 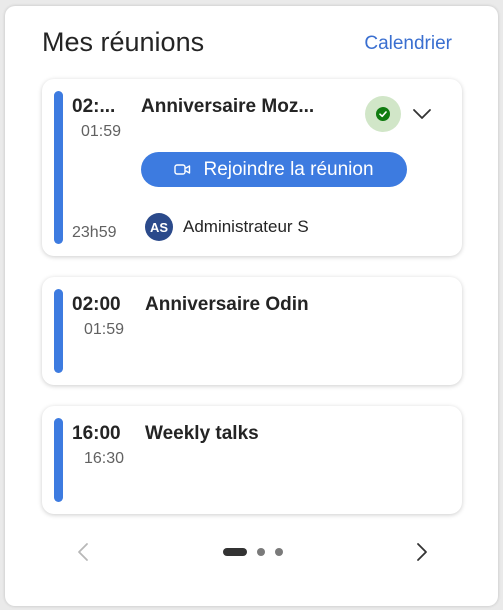 I want to click on pagination-dots, so click(x=258, y=552).